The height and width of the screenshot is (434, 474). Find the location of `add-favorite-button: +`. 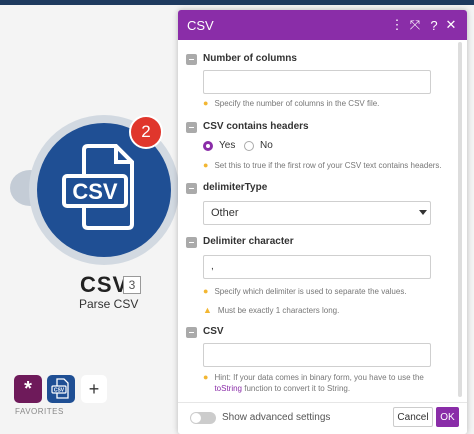

add-favorite-button: + is located at coordinates (94, 389).